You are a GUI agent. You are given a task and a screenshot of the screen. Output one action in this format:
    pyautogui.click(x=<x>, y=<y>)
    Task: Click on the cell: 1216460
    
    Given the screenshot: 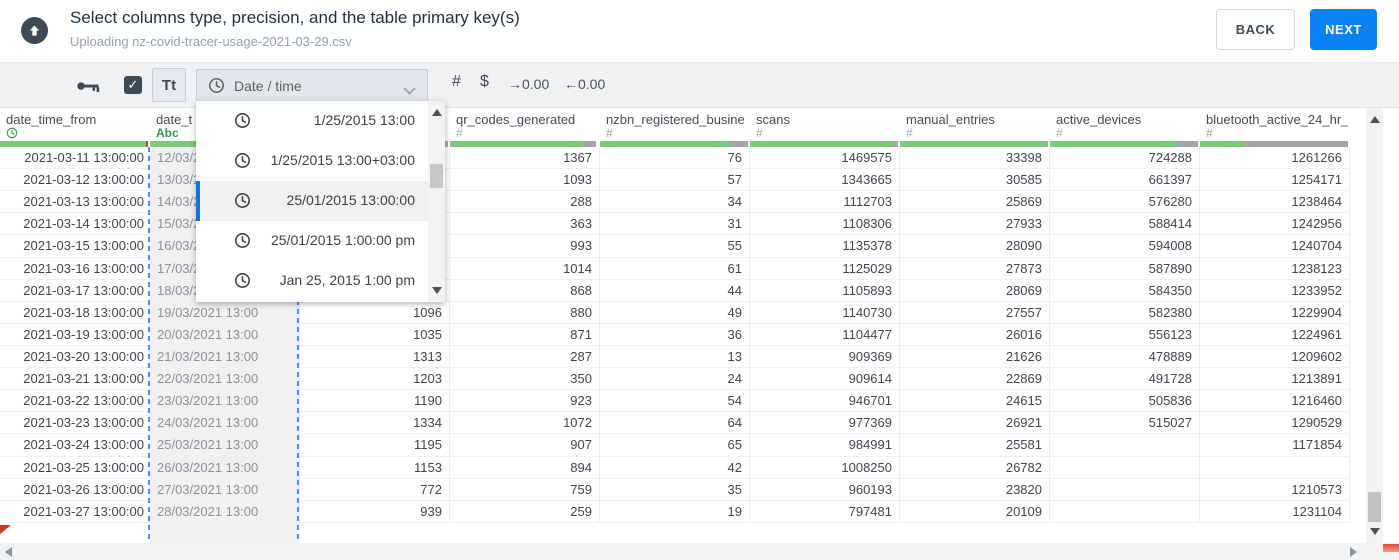 What is the action you would take?
    pyautogui.click(x=1275, y=401)
    